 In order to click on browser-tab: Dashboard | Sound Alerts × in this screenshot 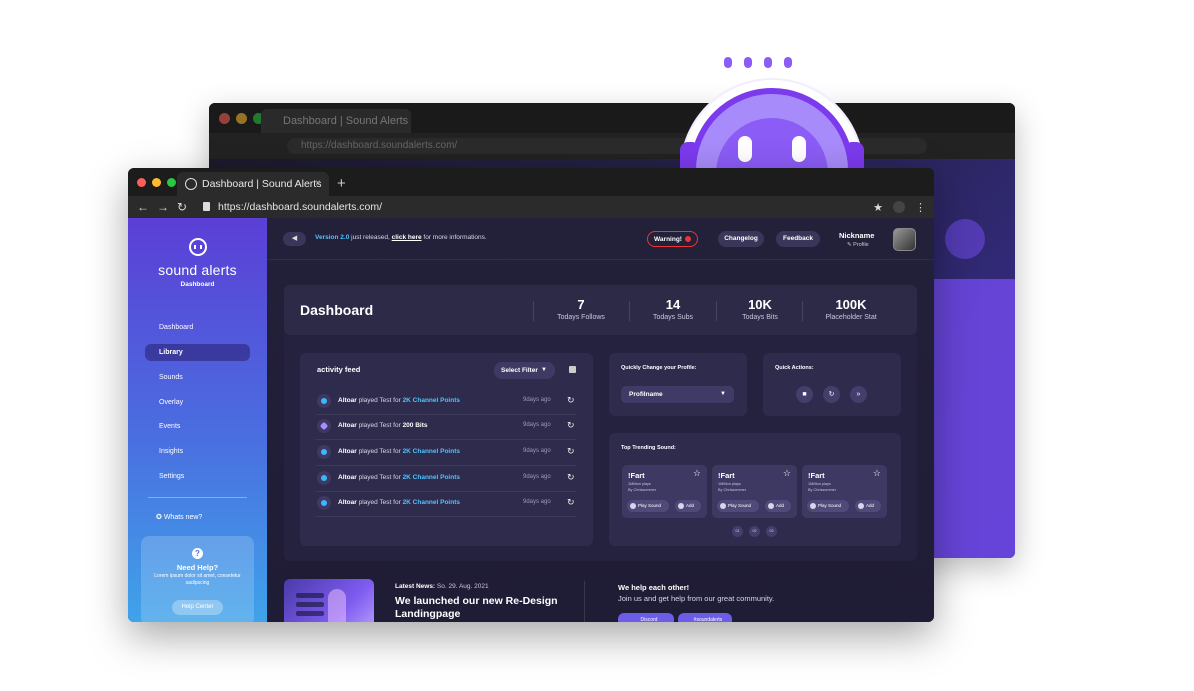, I will do `click(253, 184)`.